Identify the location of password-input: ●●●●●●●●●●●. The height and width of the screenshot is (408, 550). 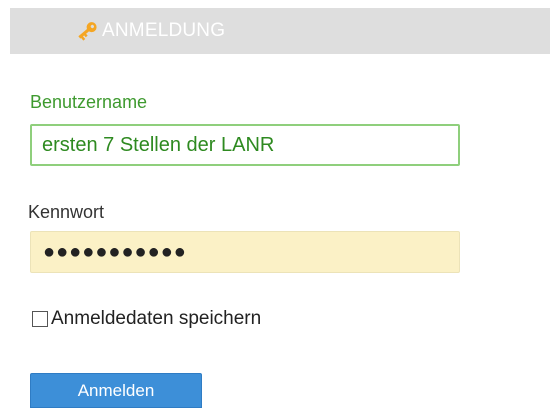
(245, 252).